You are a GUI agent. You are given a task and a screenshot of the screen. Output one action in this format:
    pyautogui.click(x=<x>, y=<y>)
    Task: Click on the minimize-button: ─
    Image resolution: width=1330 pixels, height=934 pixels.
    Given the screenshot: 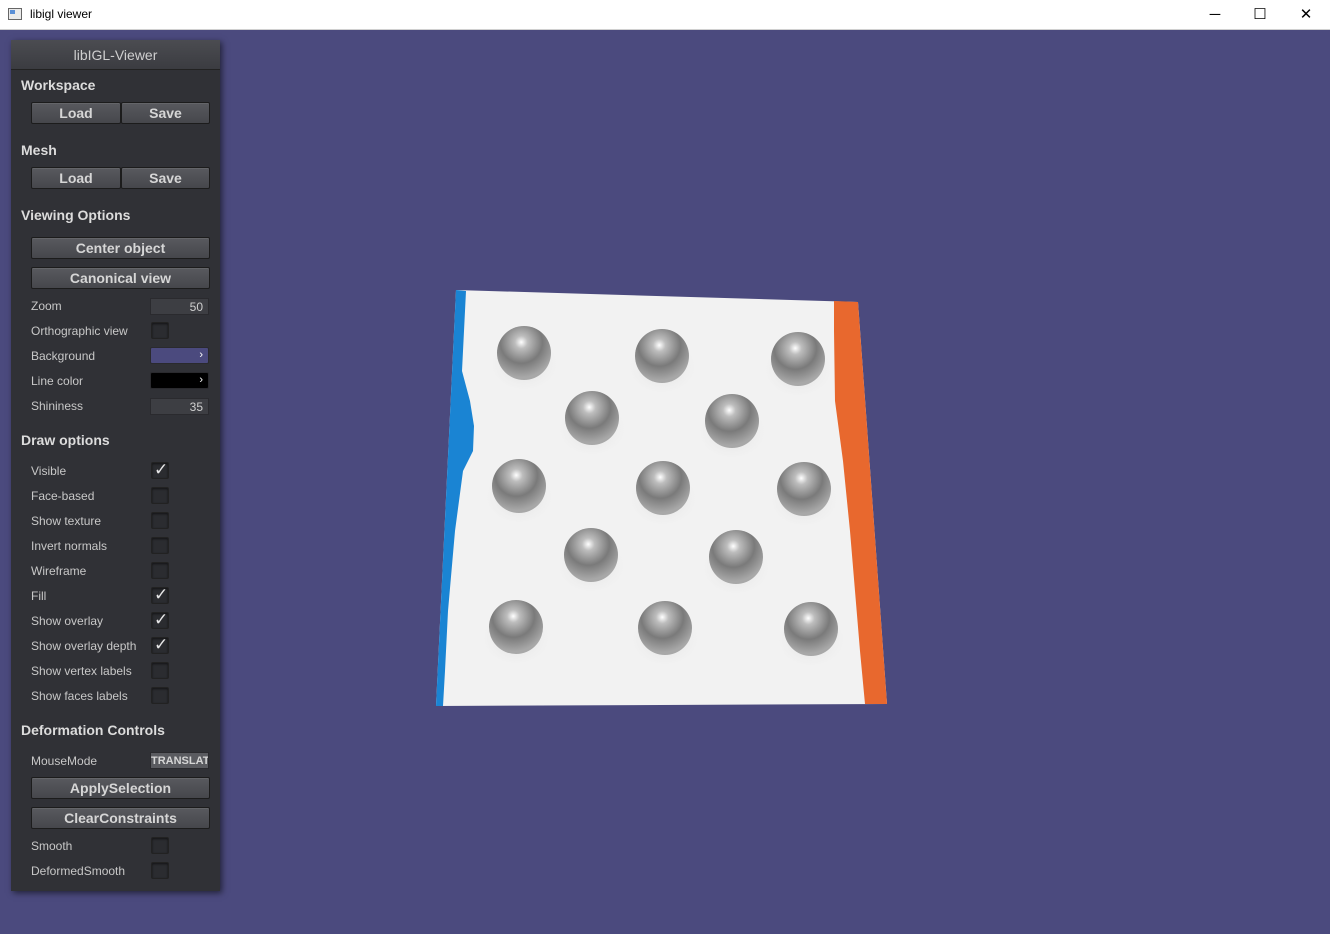 What is the action you would take?
    pyautogui.click(x=1215, y=15)
    